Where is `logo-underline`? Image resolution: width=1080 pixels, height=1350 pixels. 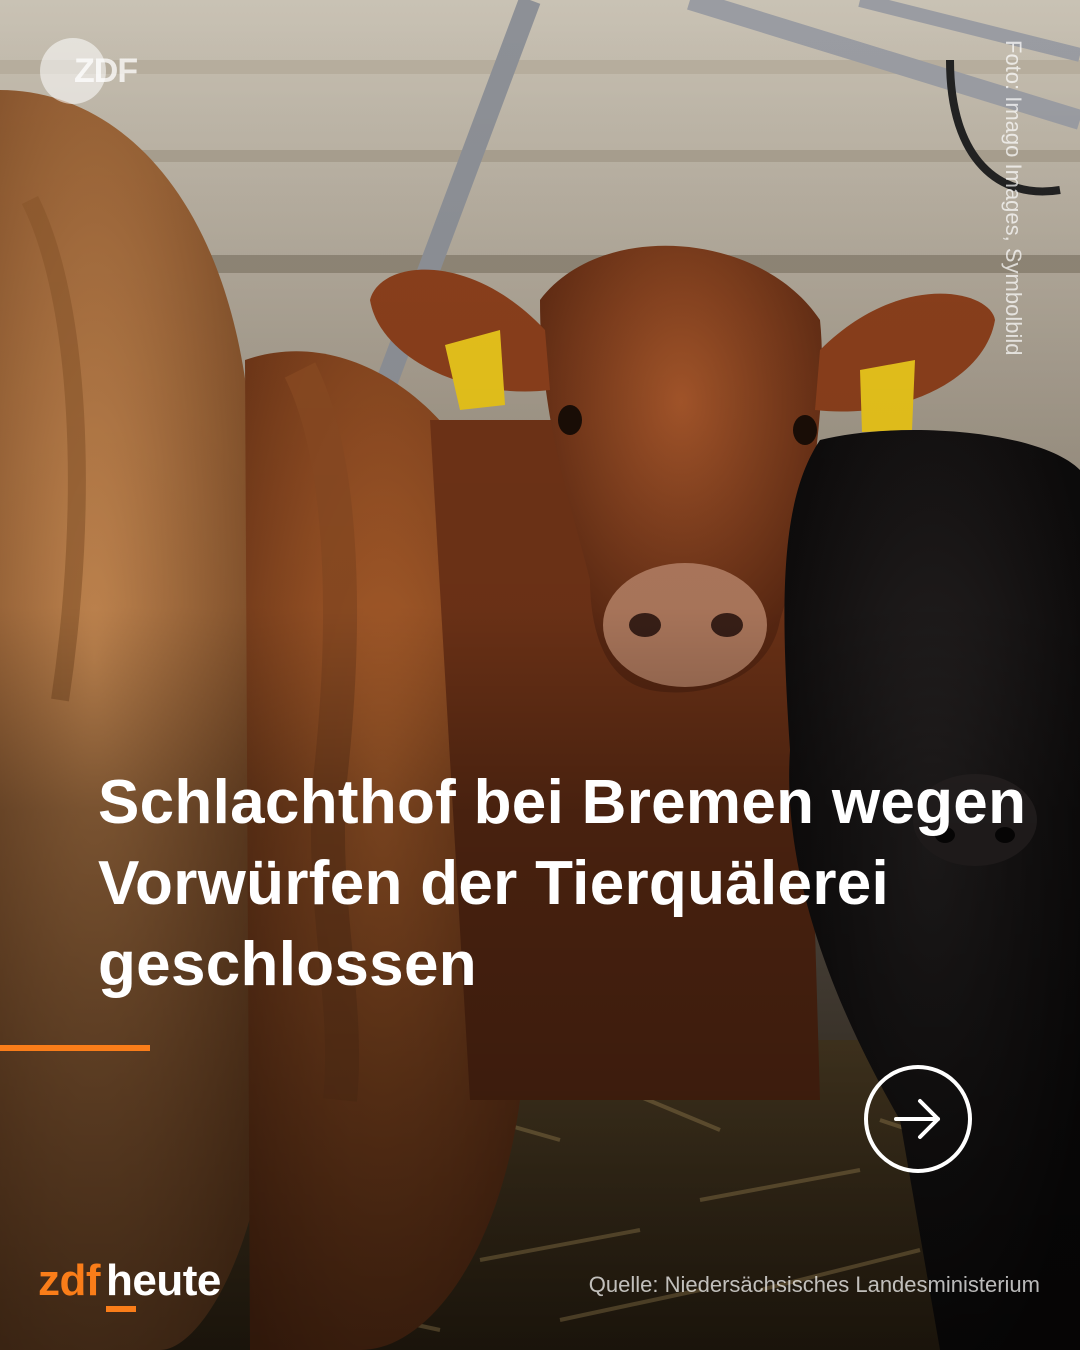 logo-underline is located at coordinates (121, 1309).